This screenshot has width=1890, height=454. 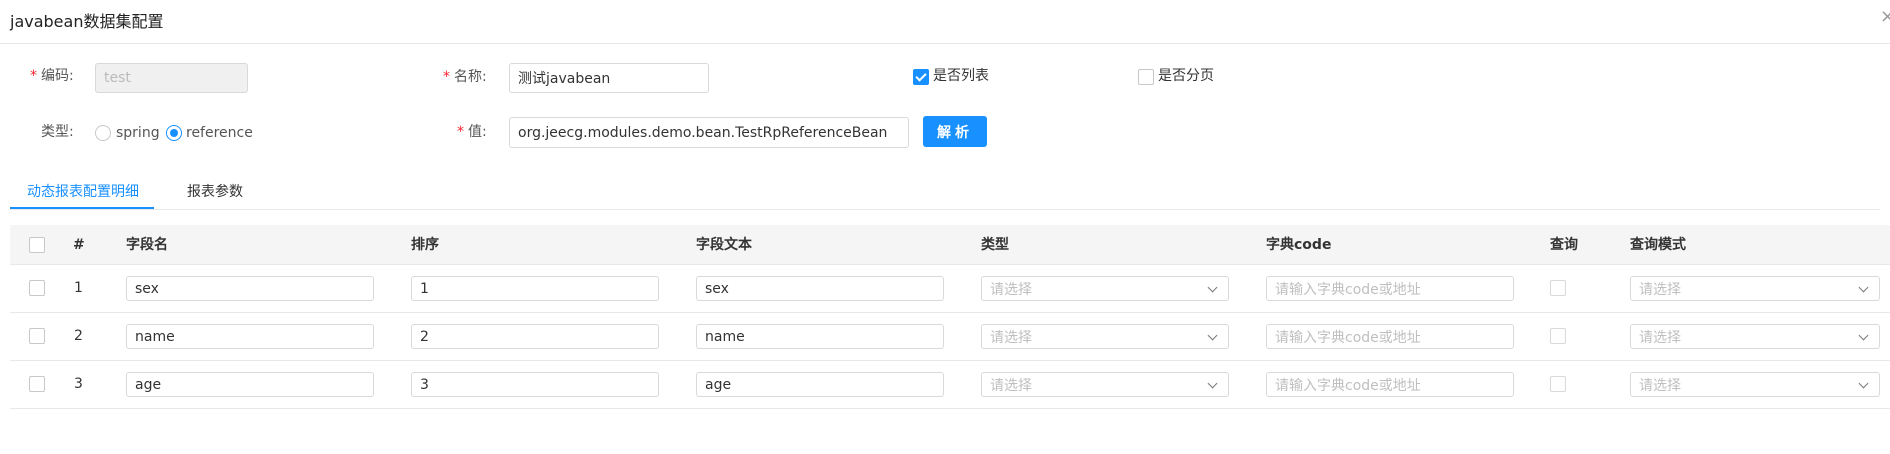 I want to click on column-header-field-name: 字段名, so click(x=147, y=245).